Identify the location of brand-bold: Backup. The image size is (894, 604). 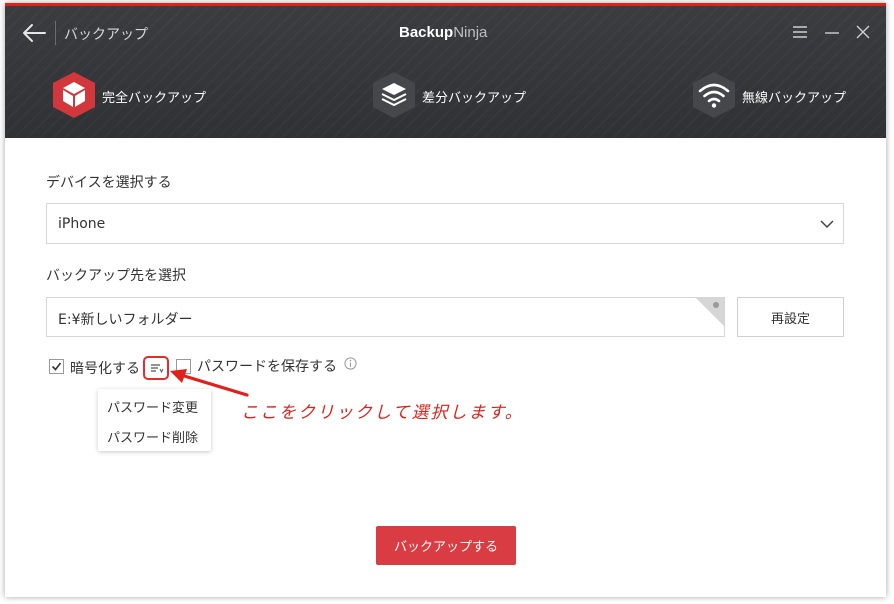
(426, 32).